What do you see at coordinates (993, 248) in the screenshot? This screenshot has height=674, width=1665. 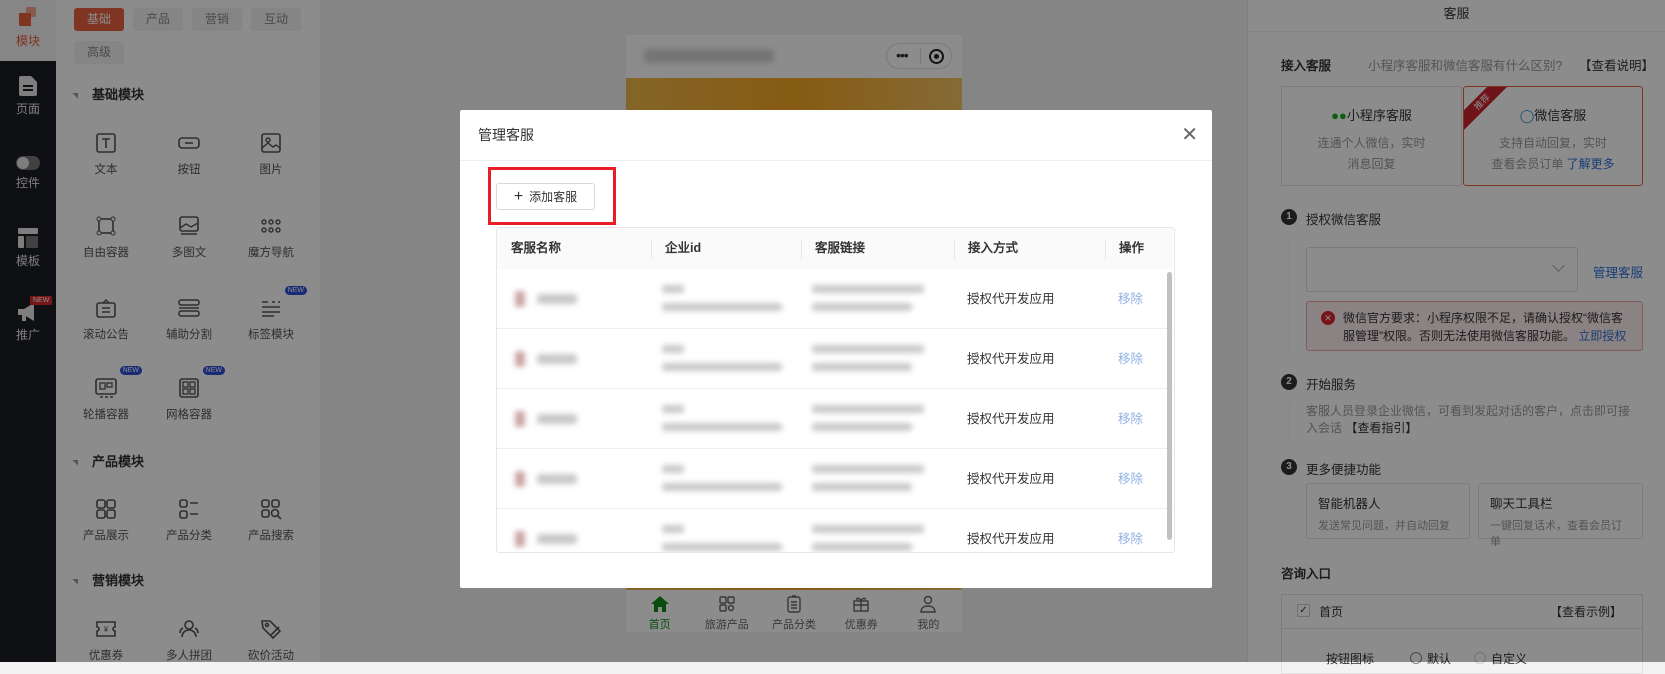 I see `col-method: 接入方式` at bounding box center [993, 248].